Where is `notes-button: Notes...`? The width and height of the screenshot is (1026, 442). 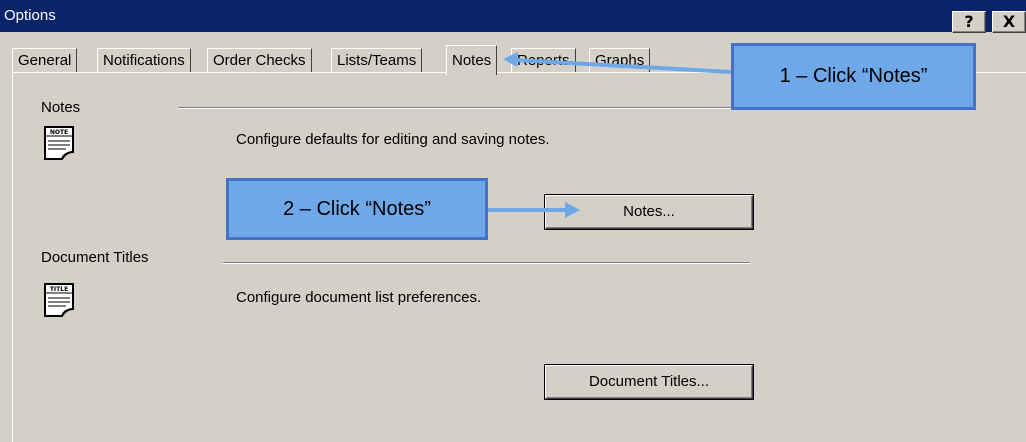
notes-button: Notes... is located at coordinates (649, 212).